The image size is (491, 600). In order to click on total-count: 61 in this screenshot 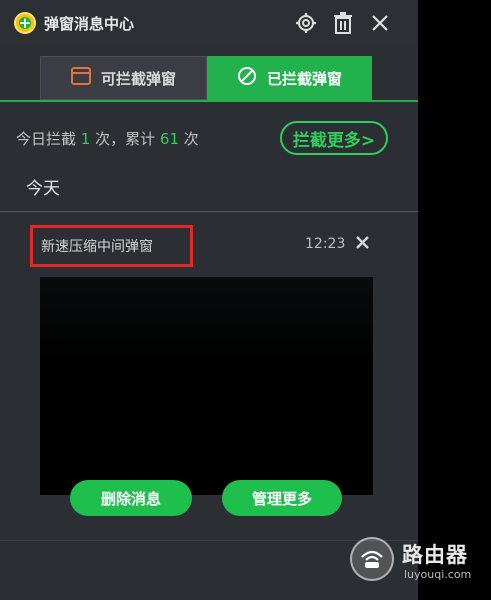, I will do `click(169, 139)`.